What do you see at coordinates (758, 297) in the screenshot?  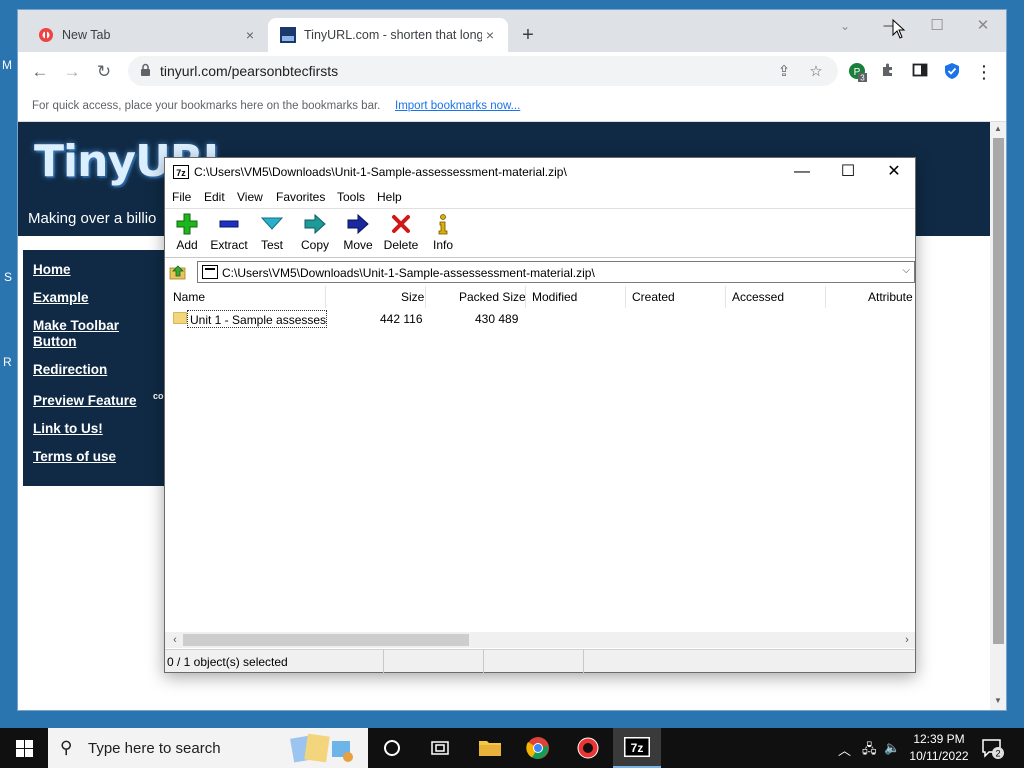 I see `column-accessed: Accessed` at bounding box center [758, 297].